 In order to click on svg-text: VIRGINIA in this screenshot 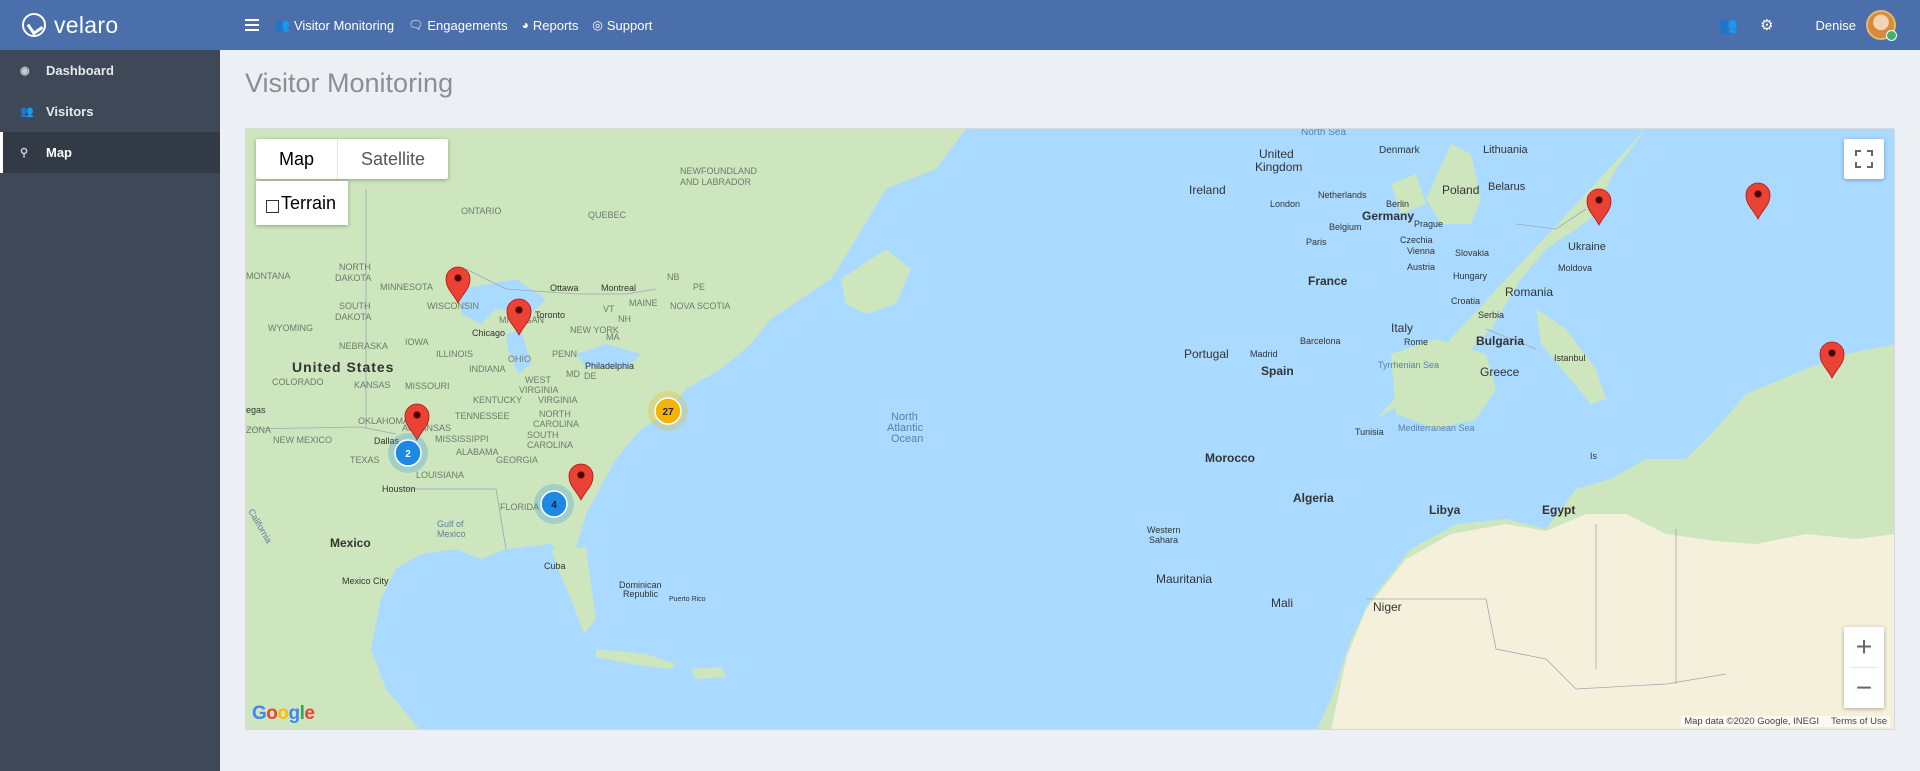, I will do `click(558, 400)`.